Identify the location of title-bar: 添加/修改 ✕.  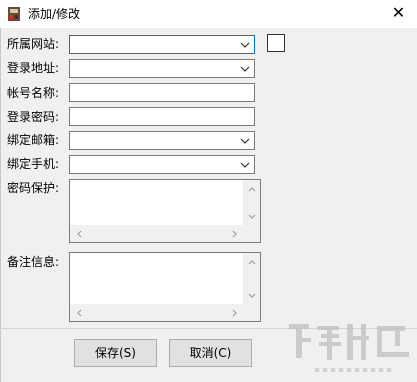
(208, 14).